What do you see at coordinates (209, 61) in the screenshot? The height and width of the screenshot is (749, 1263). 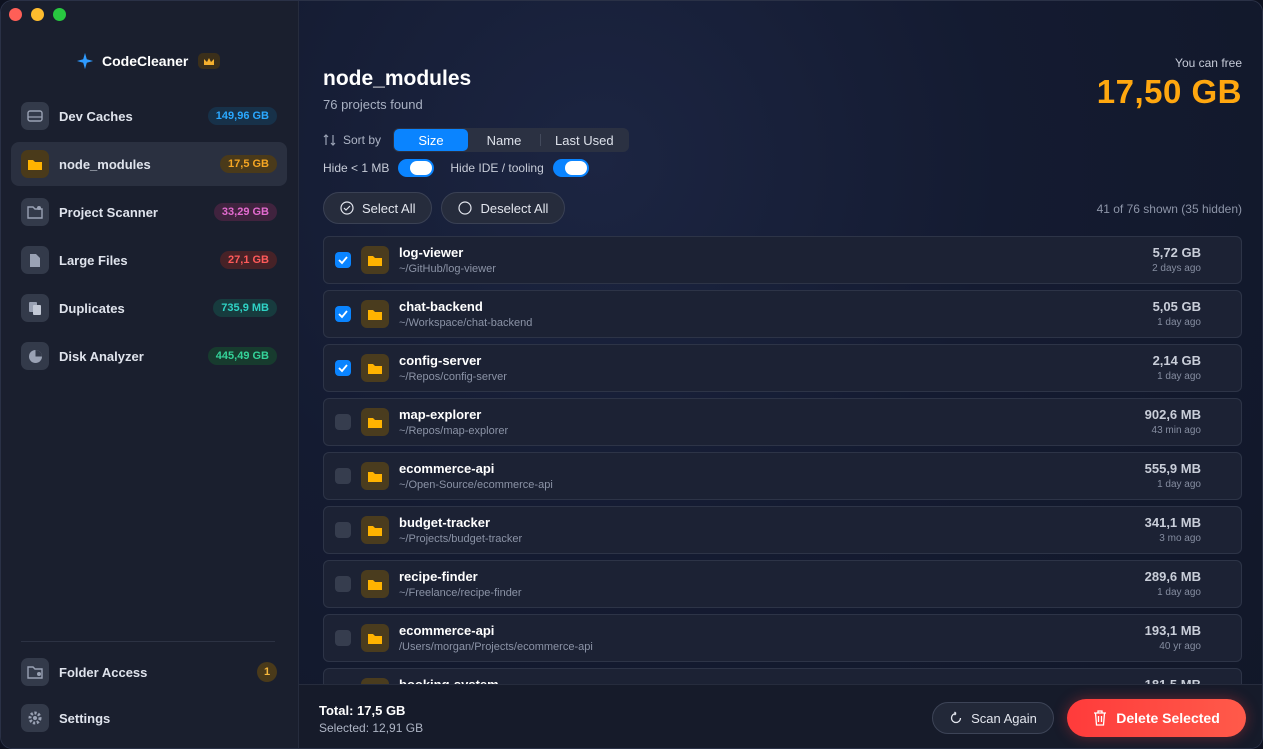 I see `crown-icon` at bounding box center [209, 61].